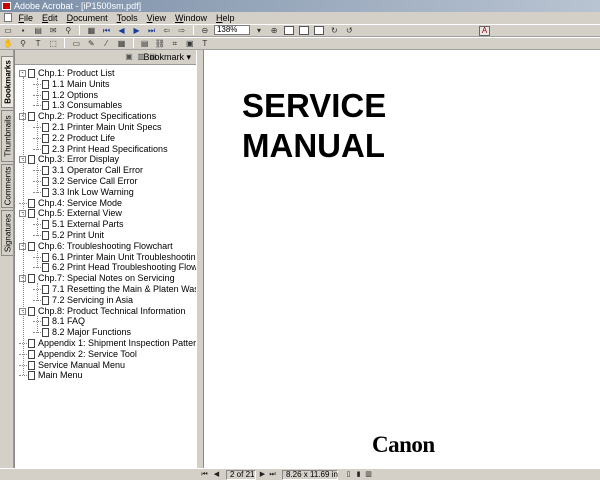 This screenshot has height=480, width=600. What do you see at coordinates (78, 354) in the screenshot?
I see `bookmark-chapter: Appendix 2: Service Tool` at bounding box center [78, 354].